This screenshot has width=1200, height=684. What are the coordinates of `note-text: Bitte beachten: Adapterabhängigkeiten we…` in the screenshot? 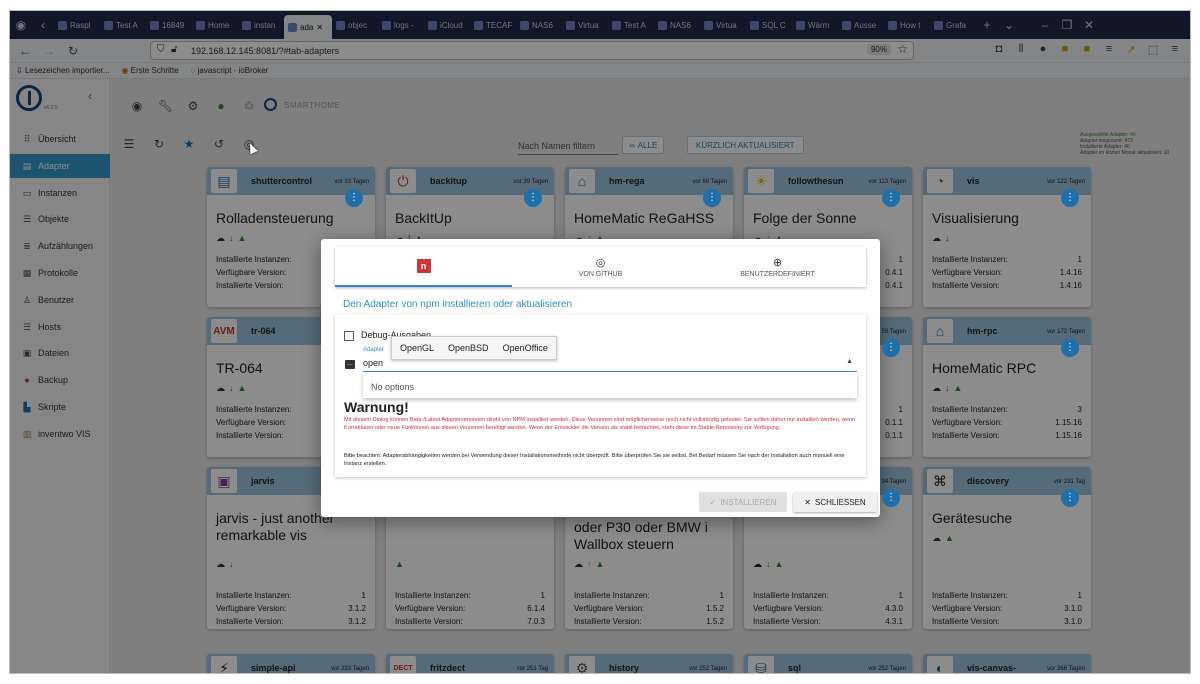 It's located at (594, 460).